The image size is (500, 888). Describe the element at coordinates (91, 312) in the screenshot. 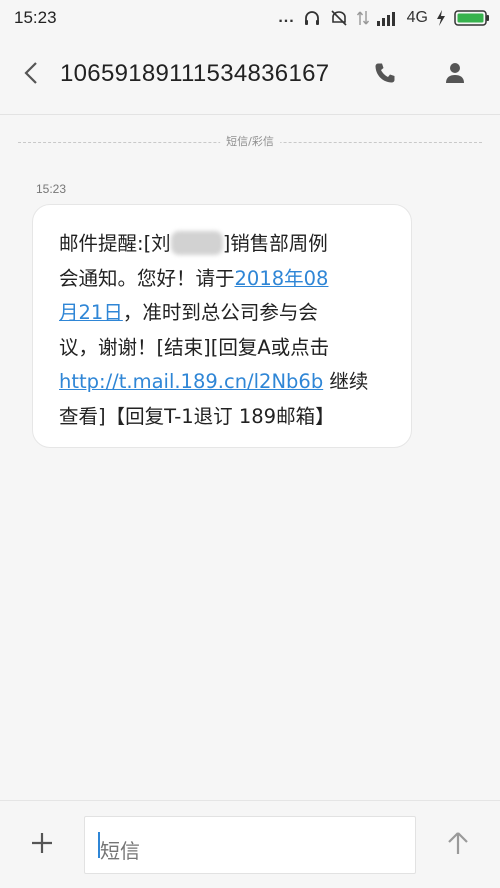

I see `date-link: 月21日` at that location.